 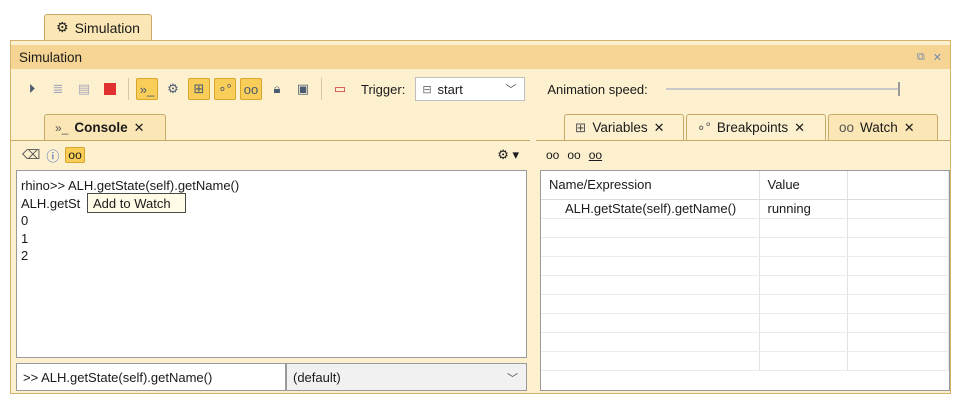 What do you see at coordinates (581, 127) in the screenshot?
I see `variables-icon: ⊞` at bounding box center [581, 127].